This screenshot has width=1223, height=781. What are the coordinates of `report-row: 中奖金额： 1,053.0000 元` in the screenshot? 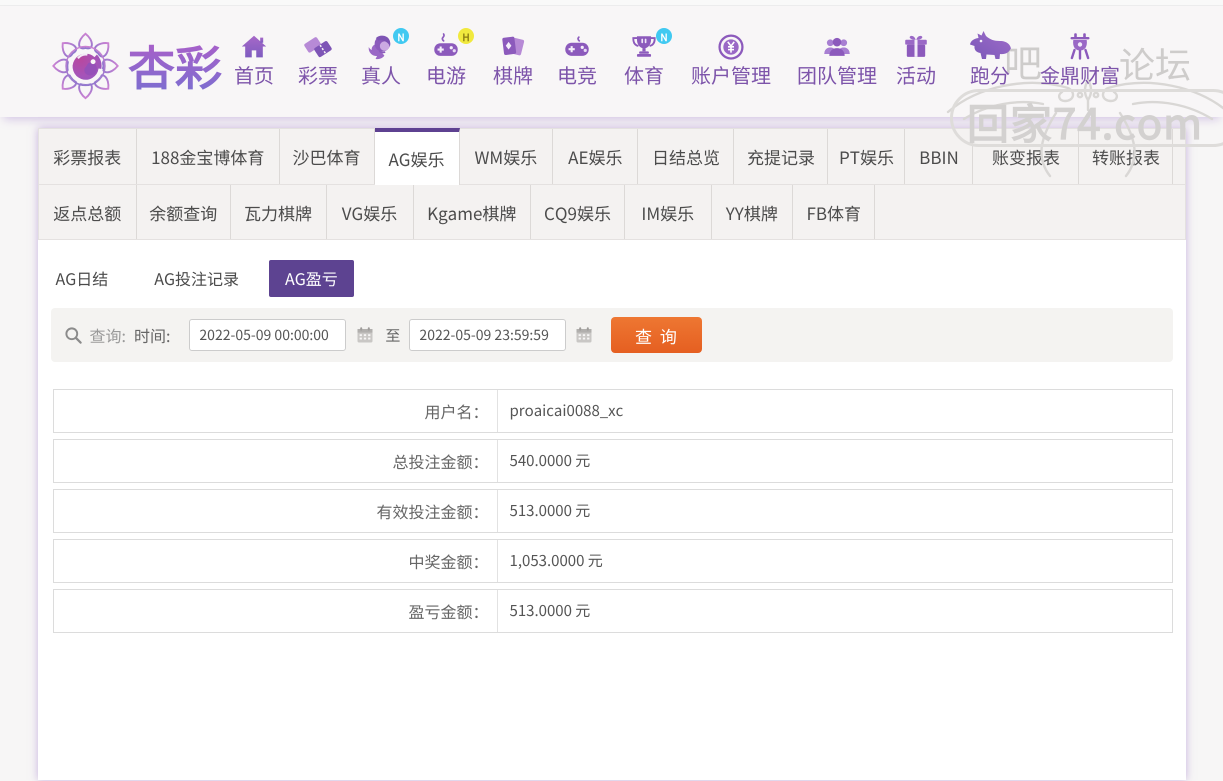 It's located at (612, 561).